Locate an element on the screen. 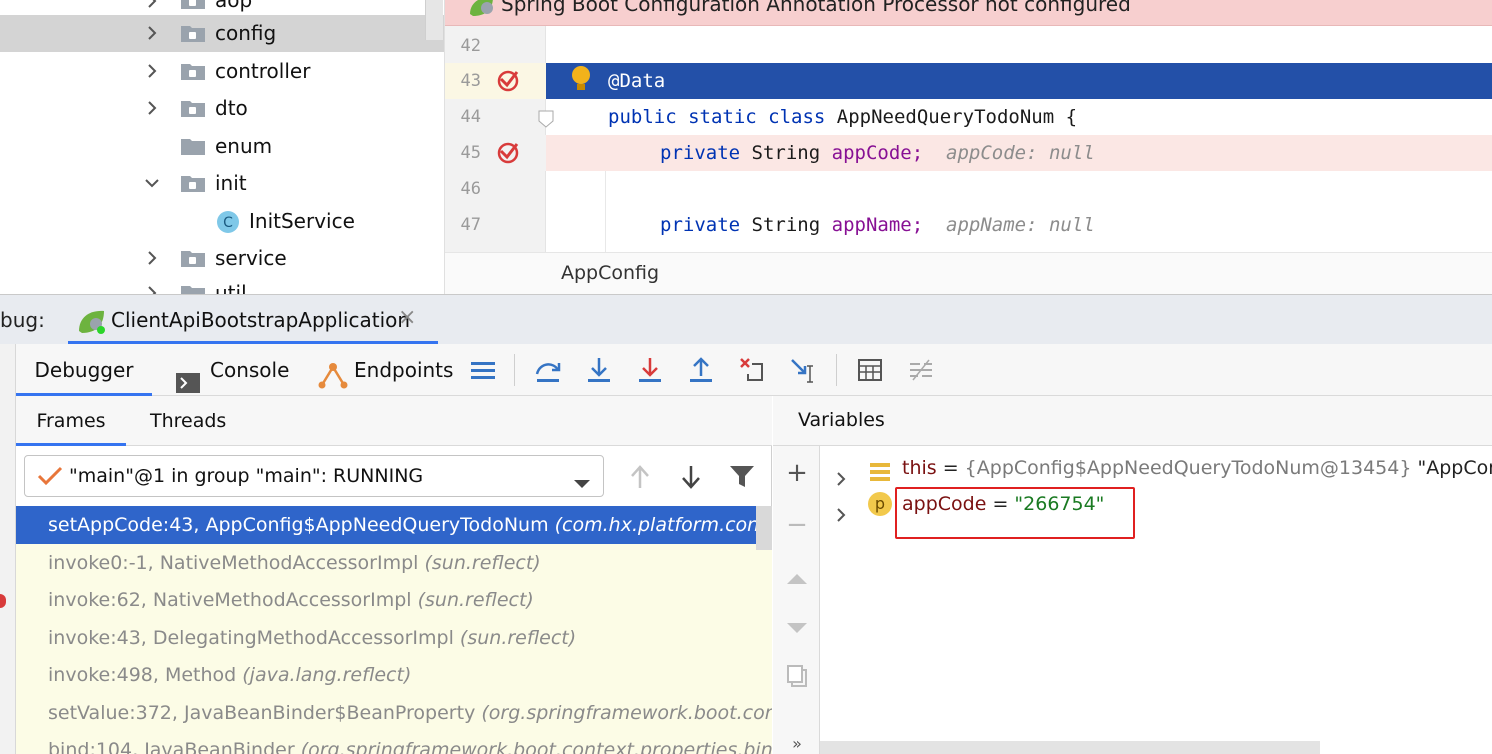  tab-frames: Frames is located at coordinates (71, 421).